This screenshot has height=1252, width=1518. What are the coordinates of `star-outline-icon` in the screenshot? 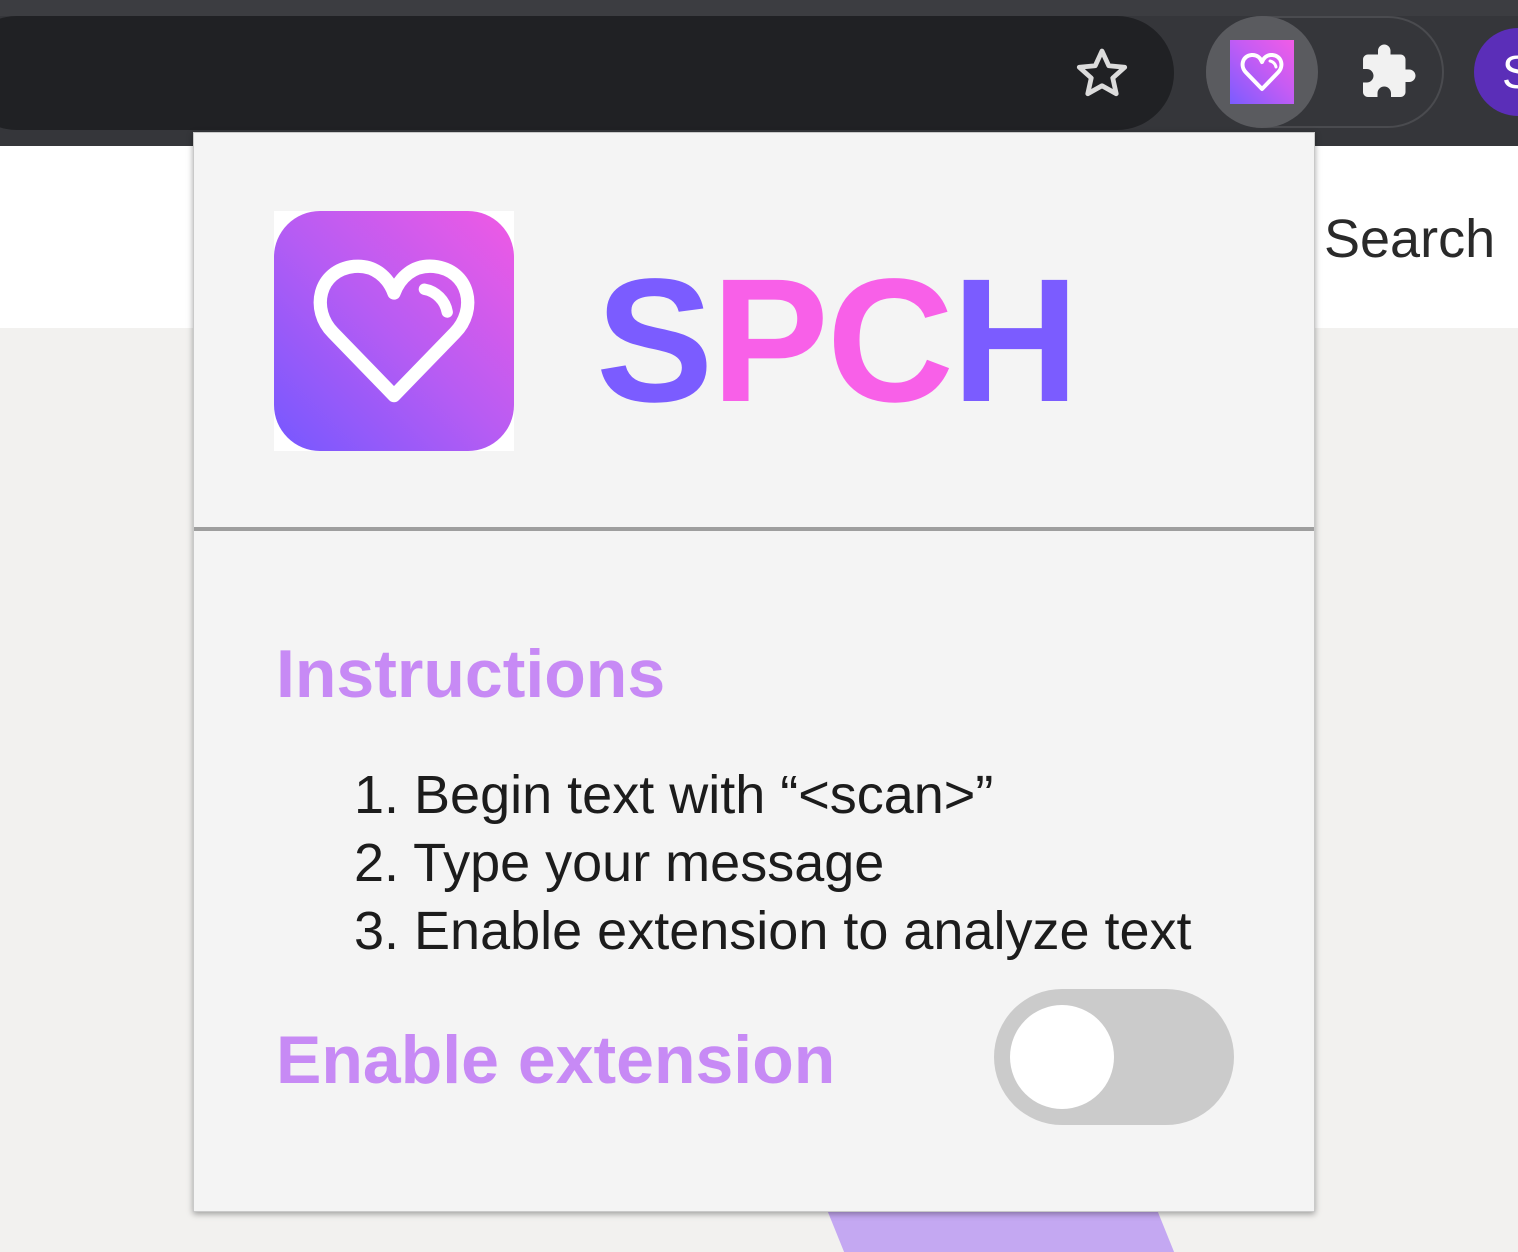 It's located at (1102, 72).